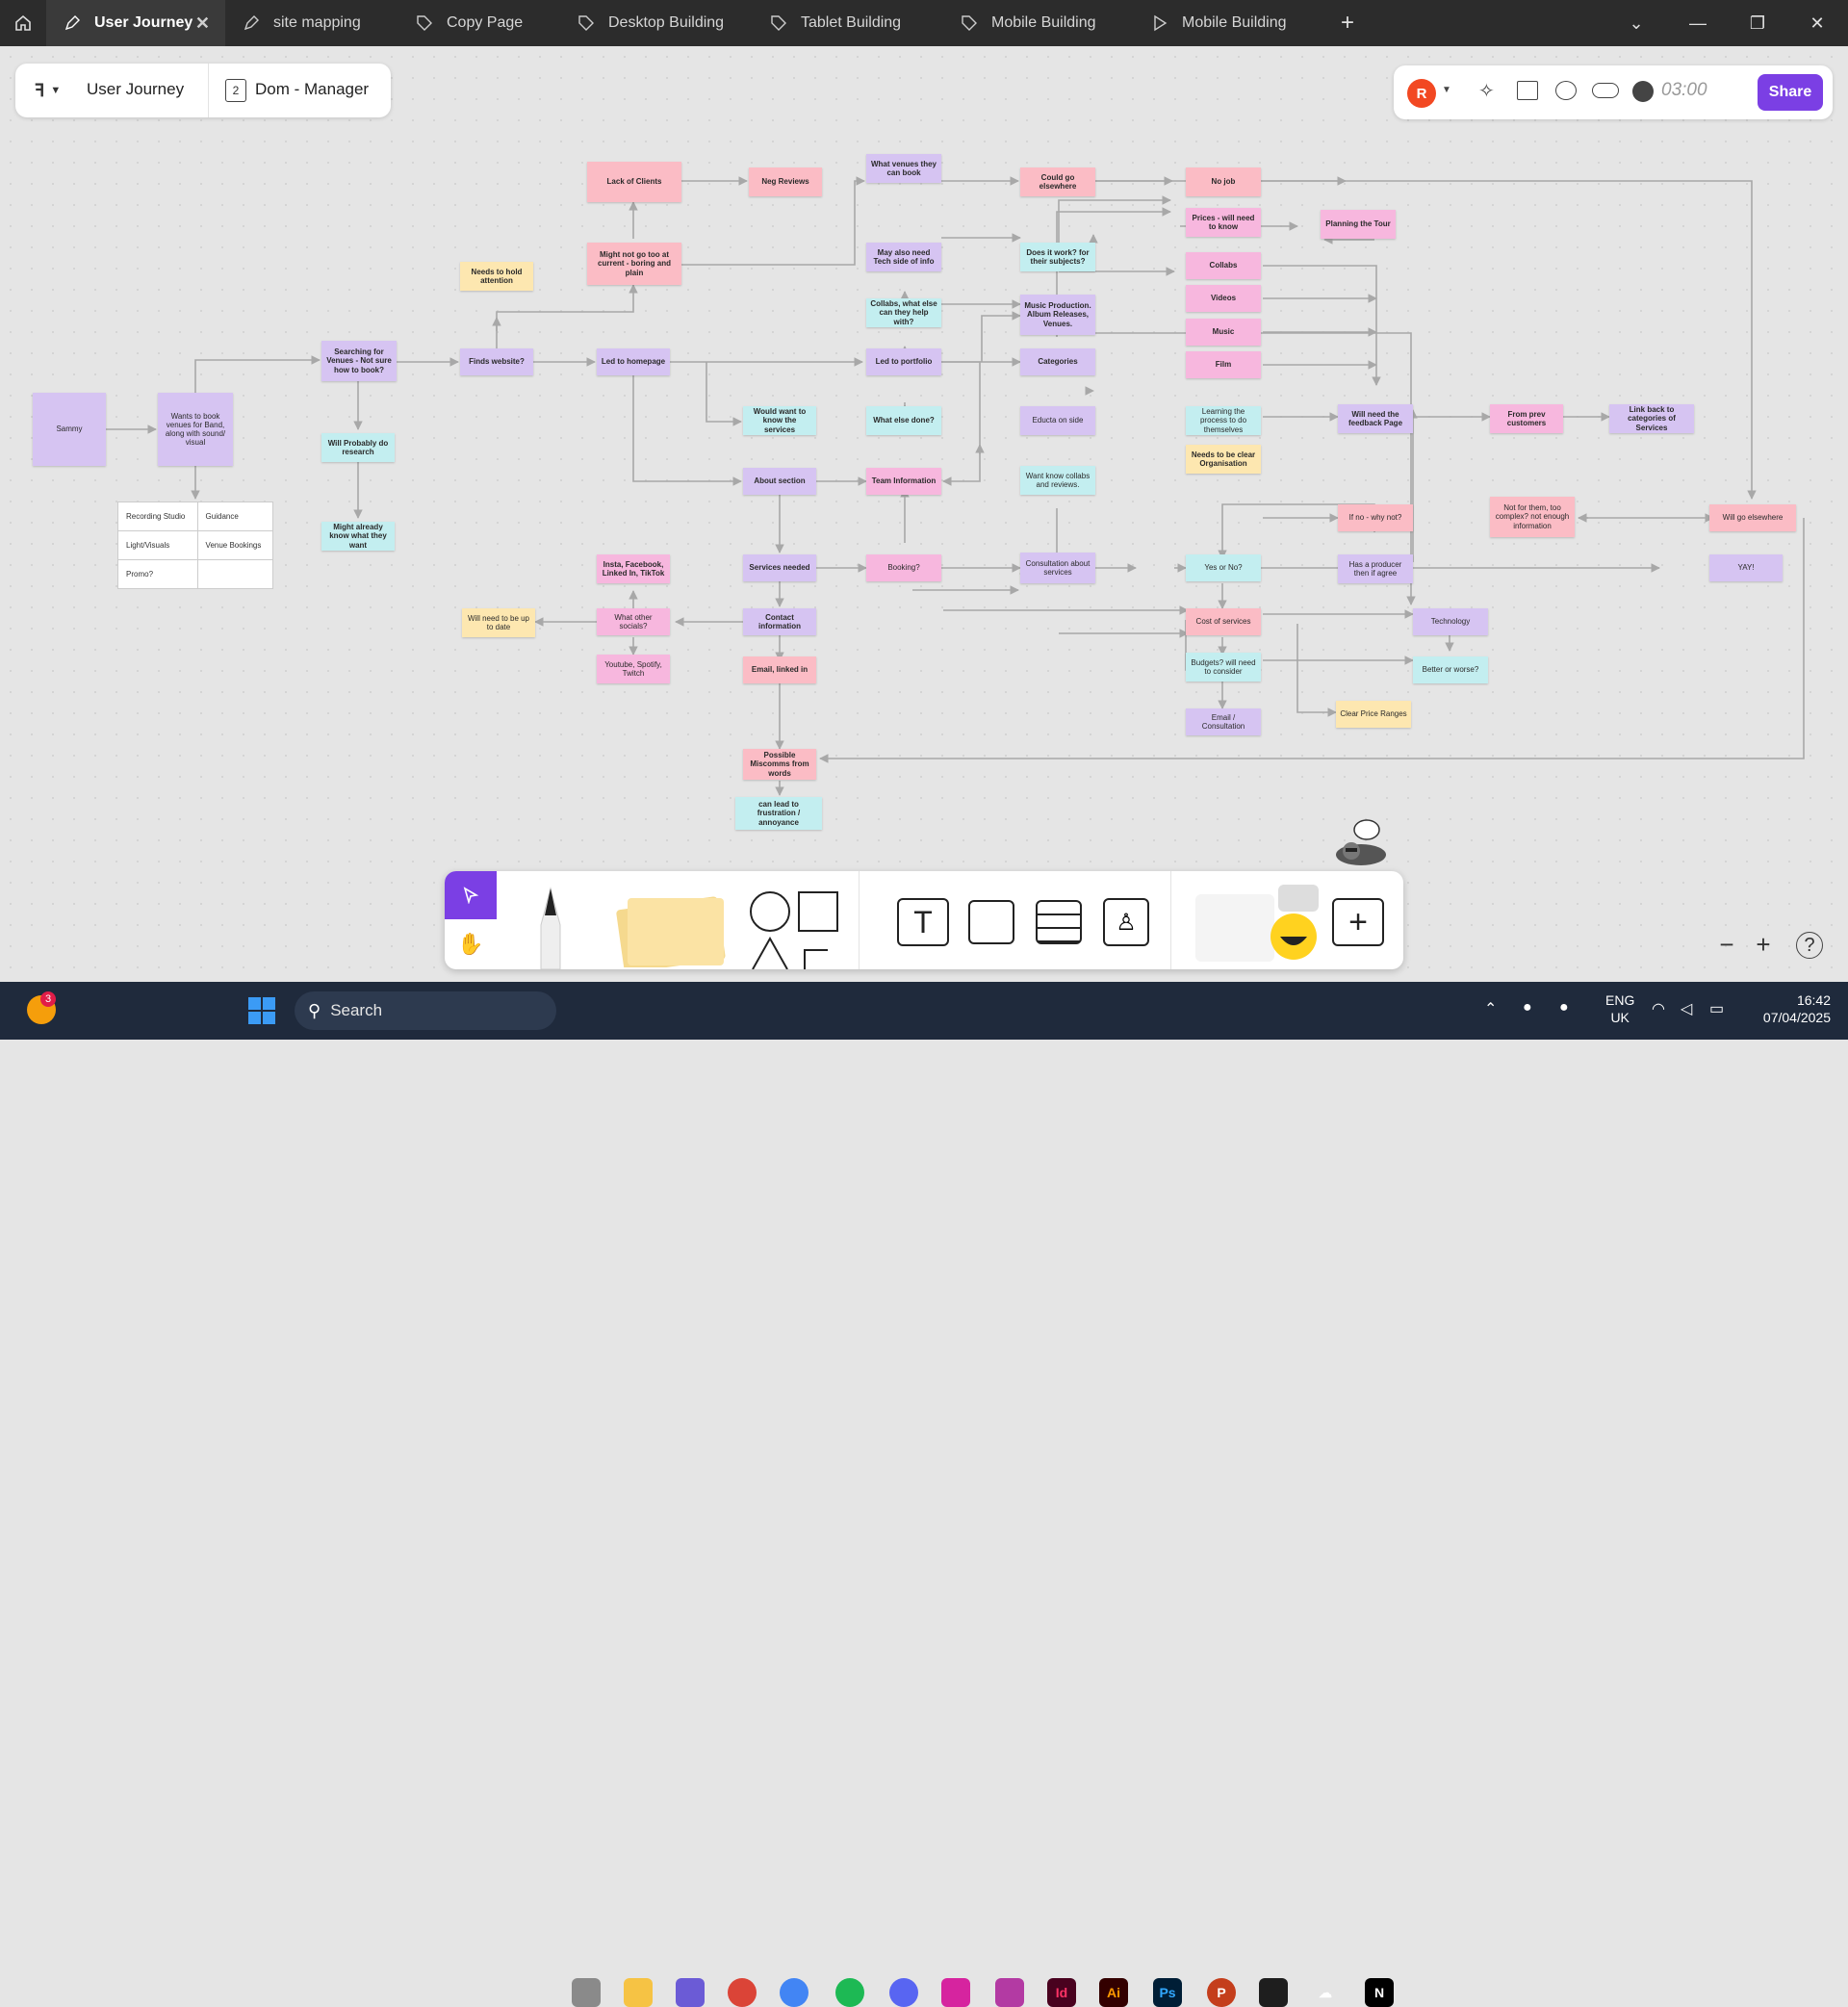 The height and width of the screenshot is (2007, 1848). I want to click on sticky-email-consult: Email / Consultation, so click(1223, 721).